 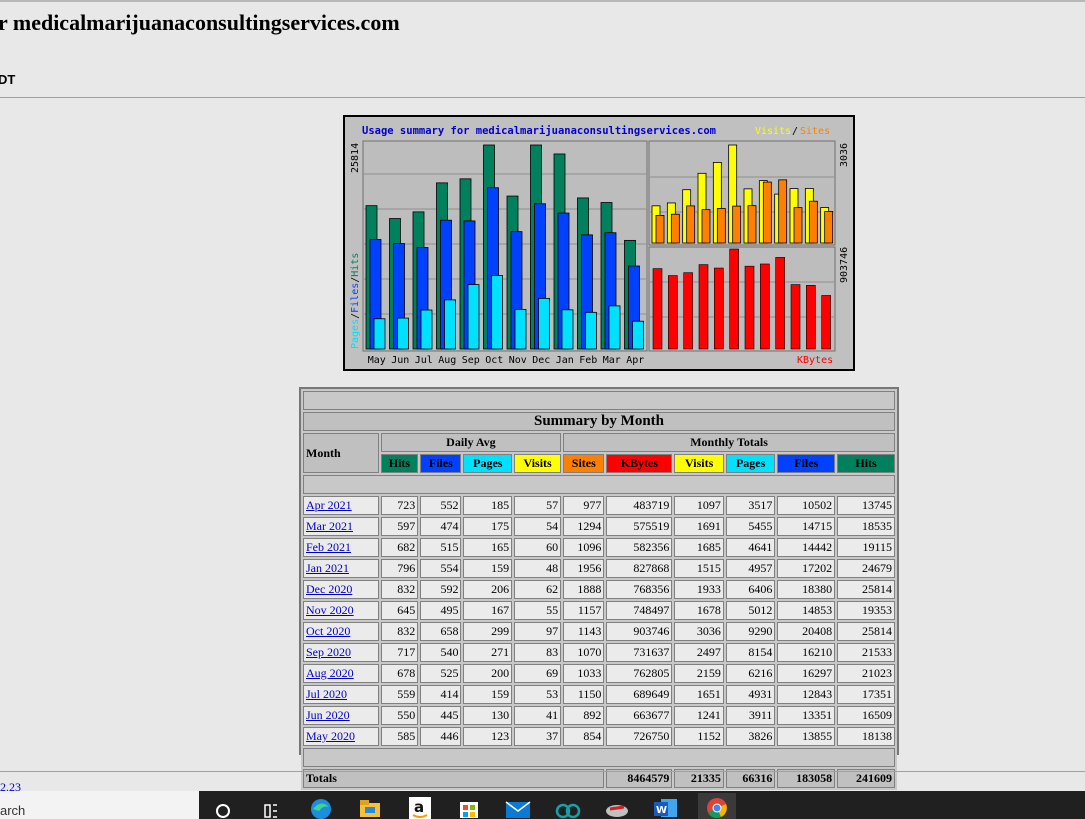 I want to click on table-cell: 3517, so click(x=750, y=505).